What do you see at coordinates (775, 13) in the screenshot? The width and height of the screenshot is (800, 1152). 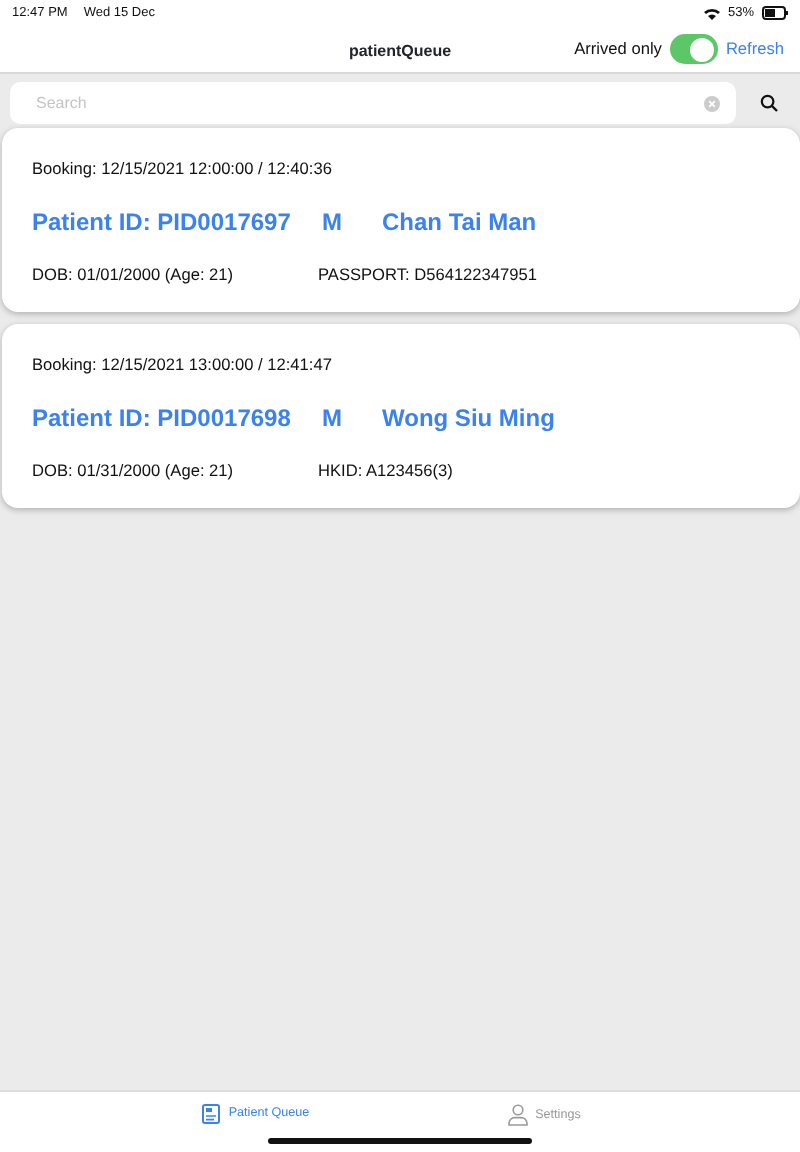 I see `battery-icon` at bounding box center [775, 13].